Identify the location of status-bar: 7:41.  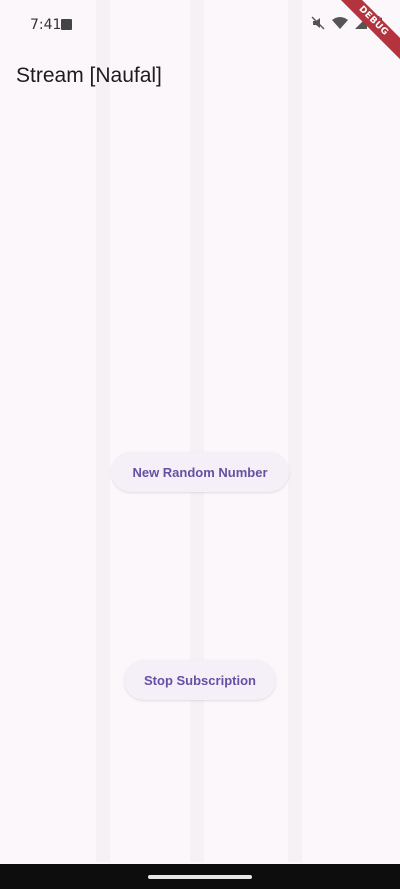
(200, 26).